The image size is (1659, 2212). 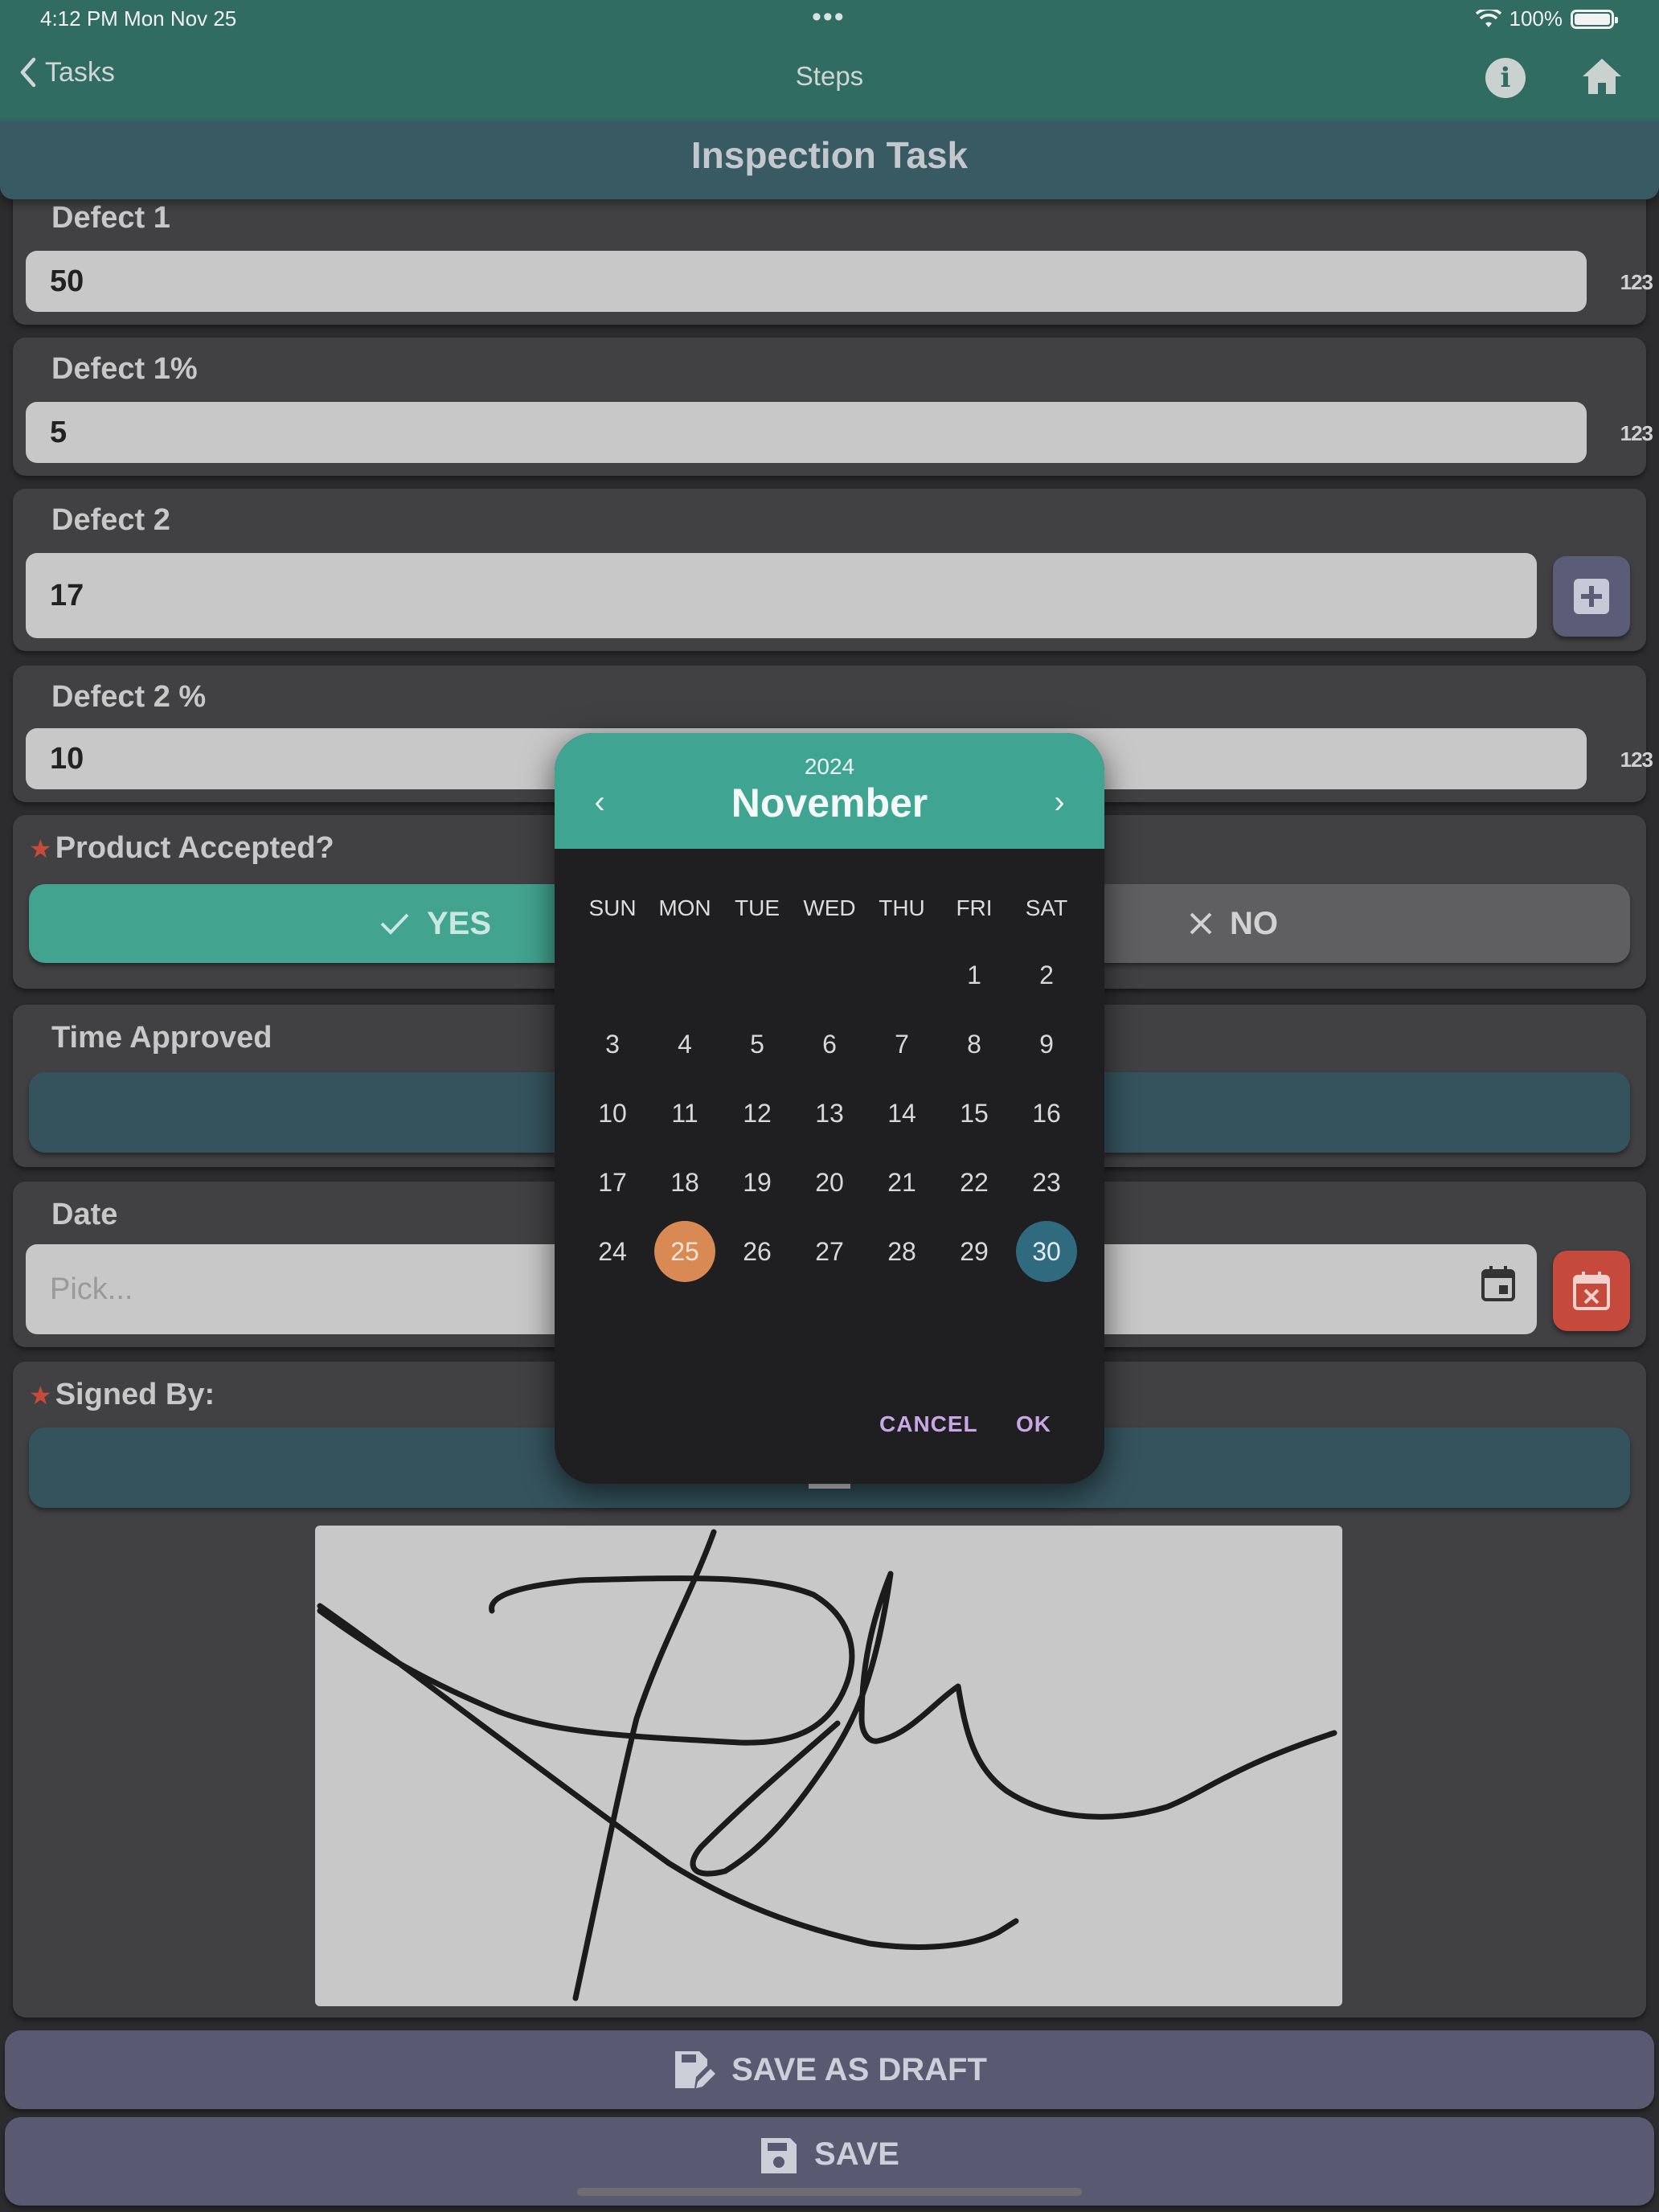 I want to click on battery-percent: 100%, so click(x=1536, y=18).